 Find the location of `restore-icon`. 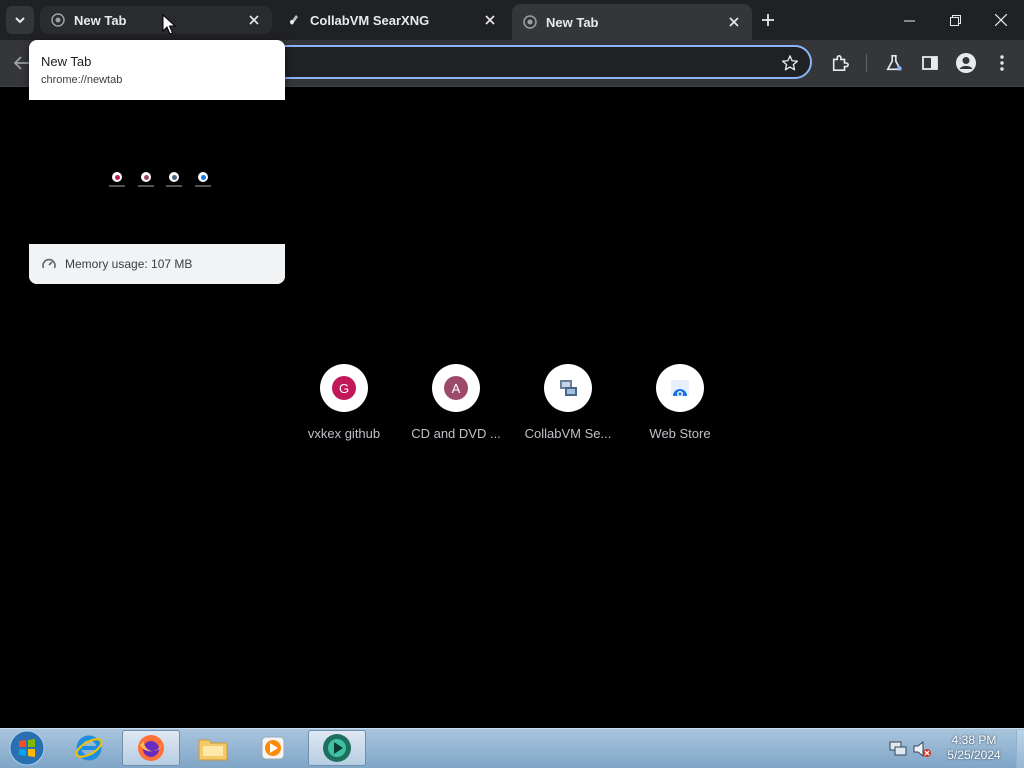

restore-icon is located at coordinates (955, 20).